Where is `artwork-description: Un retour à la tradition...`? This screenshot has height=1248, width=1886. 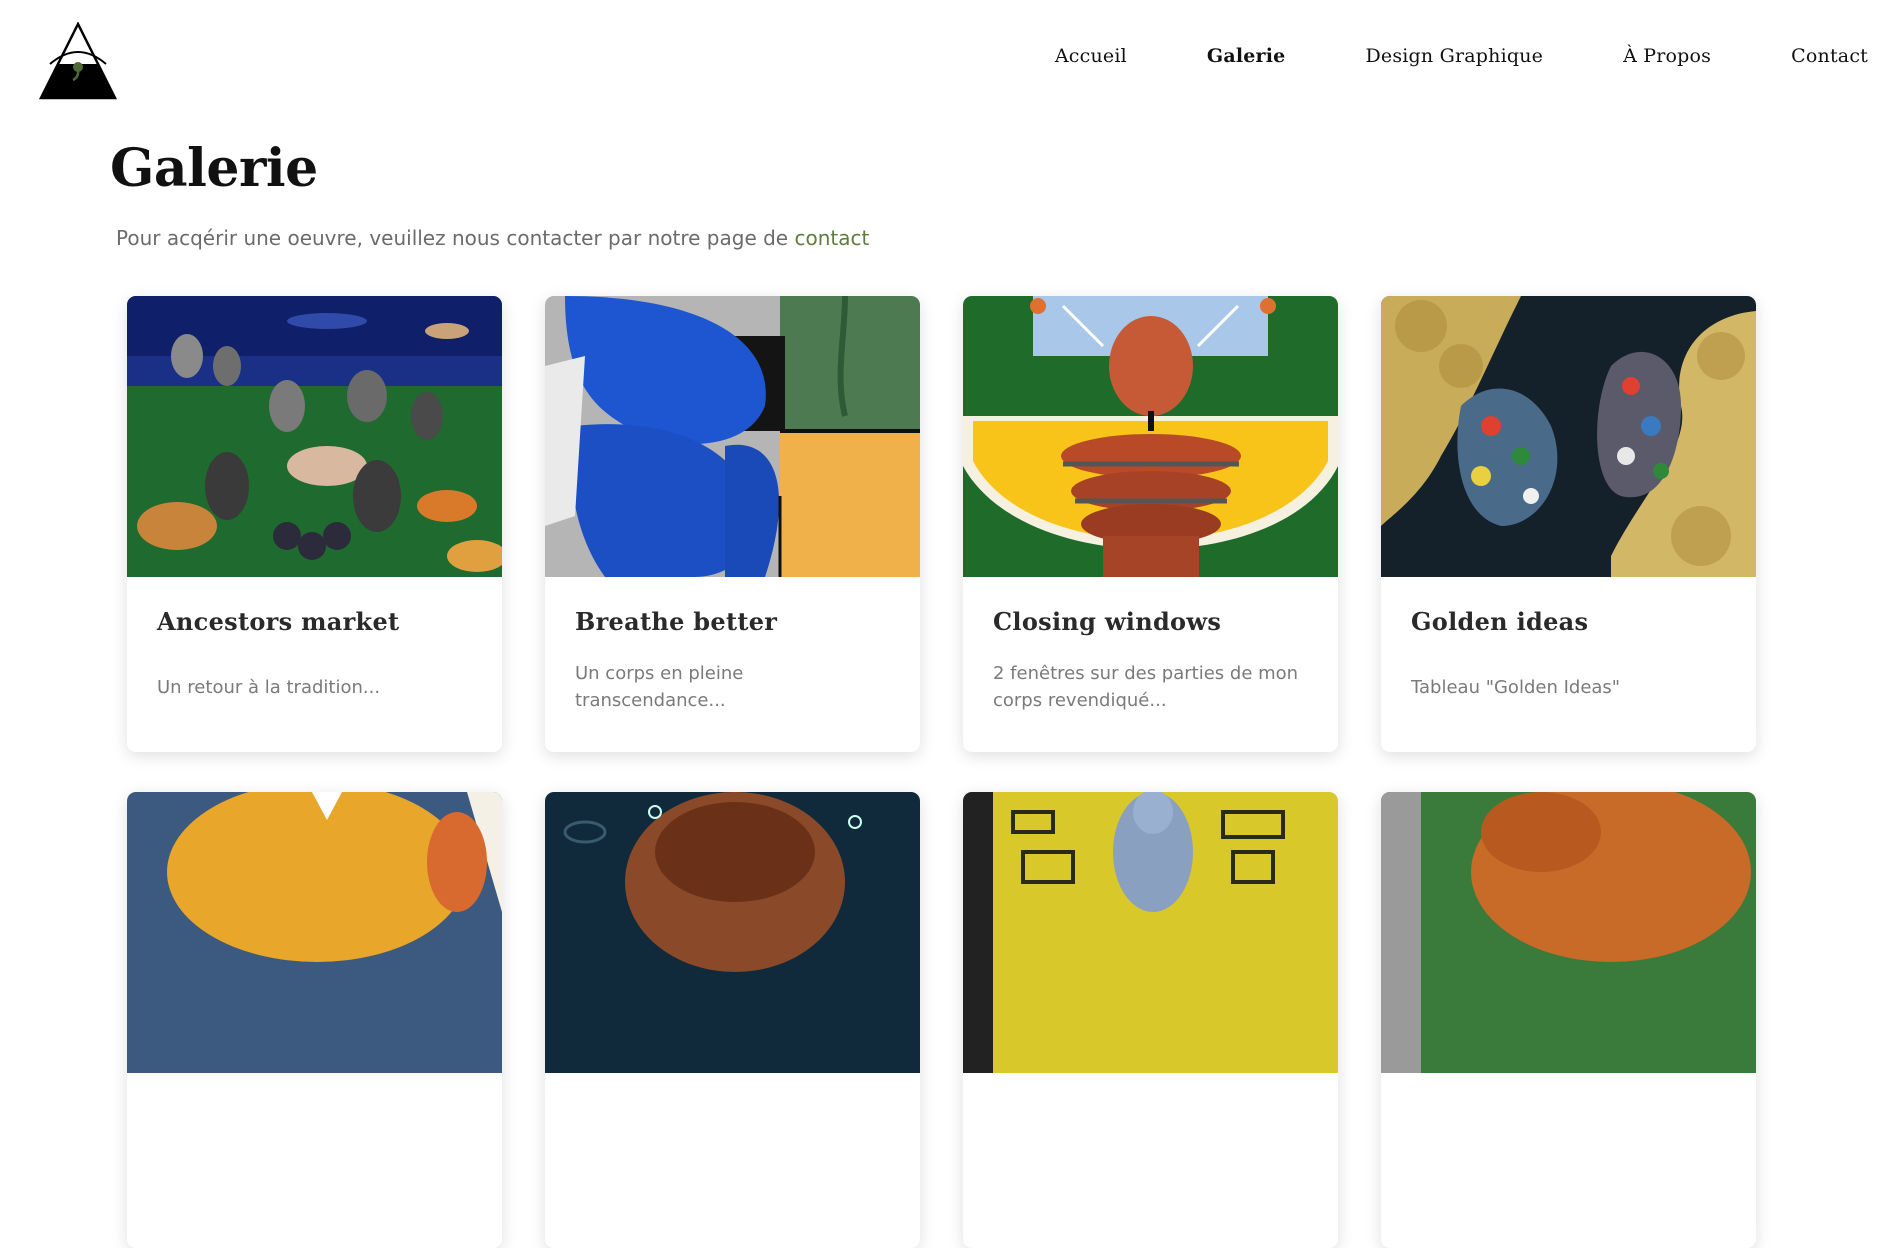 artwork-description: Un retour à la tradition... is located at coordinates (269, 687).